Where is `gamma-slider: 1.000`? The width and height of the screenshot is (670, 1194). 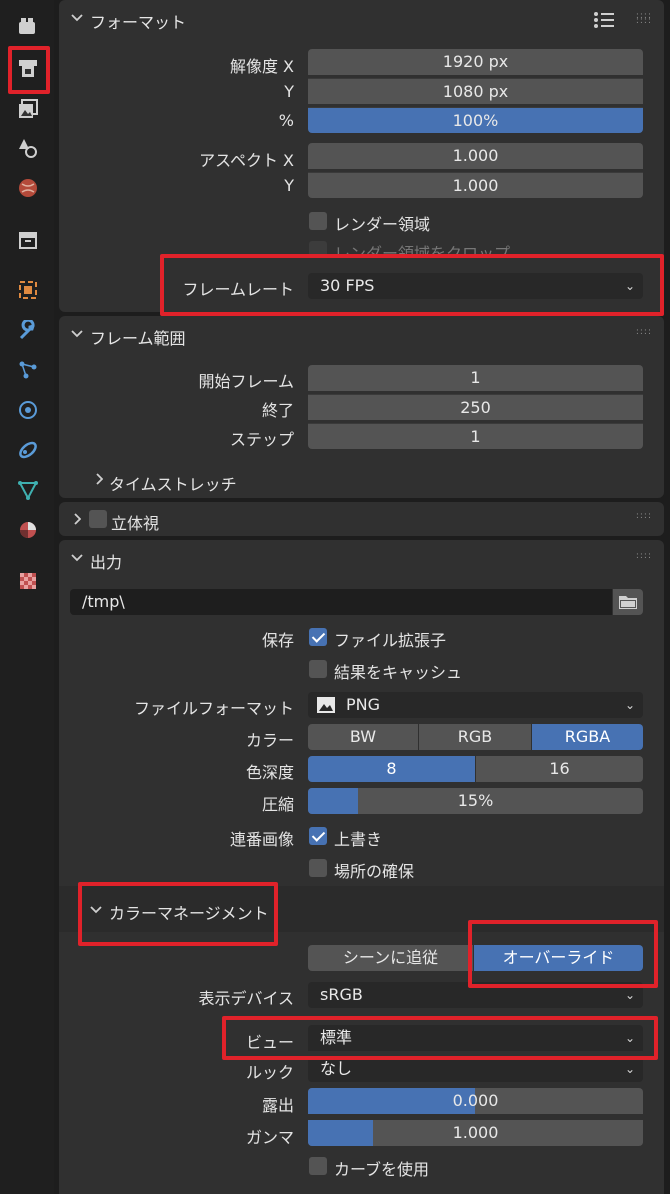
gamma-slider: 1.000 is located at coordinates (475, 1133).